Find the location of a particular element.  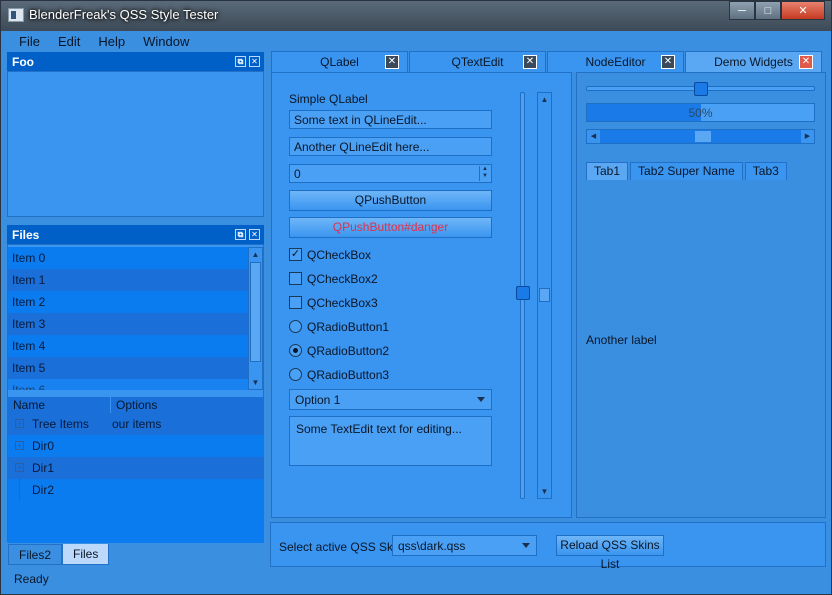

window-controls: ─ □ ✕ is located at coordinates (777, 11).